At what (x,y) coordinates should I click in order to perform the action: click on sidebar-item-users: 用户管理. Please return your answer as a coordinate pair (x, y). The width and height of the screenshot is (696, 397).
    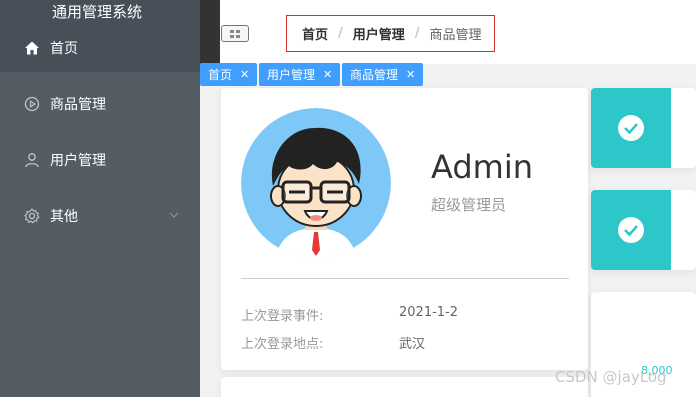
    Looking at the image, I should click on (100, 160).